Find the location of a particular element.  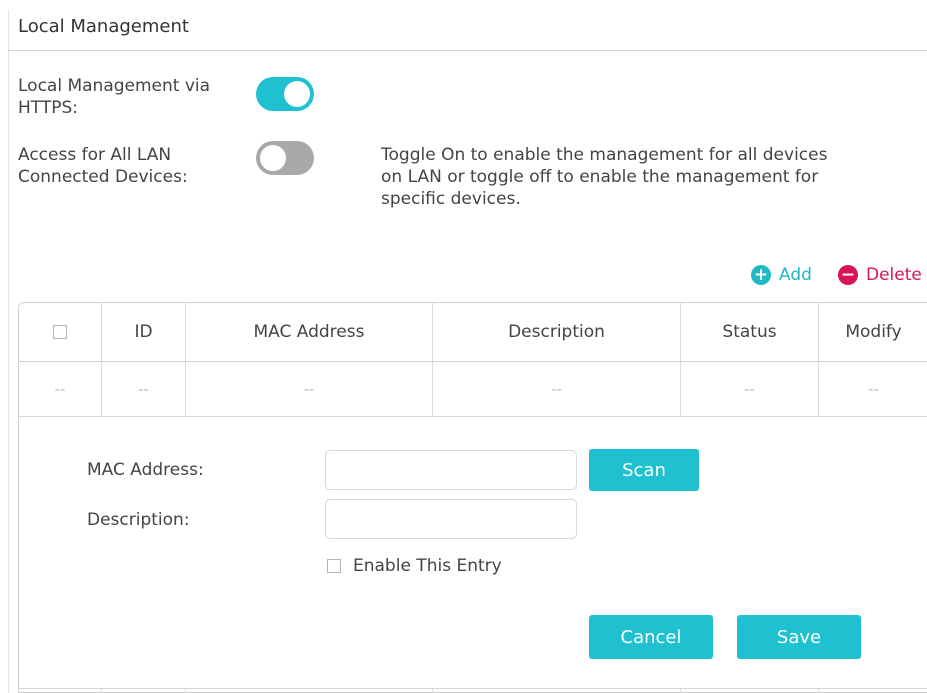

row-mac-cell: -- is located at coordinates (309, 389).